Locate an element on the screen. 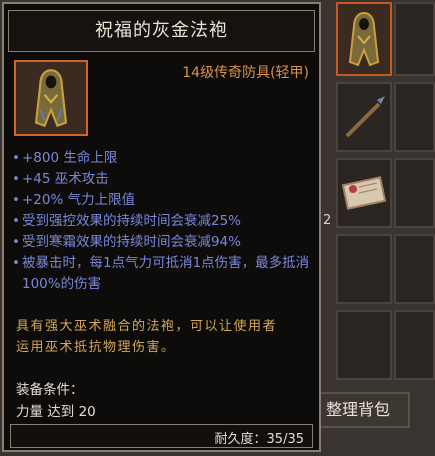 The image size is (435, 456). durability-bar: 耐久度：35/35 is located at coordinates (161, 436).